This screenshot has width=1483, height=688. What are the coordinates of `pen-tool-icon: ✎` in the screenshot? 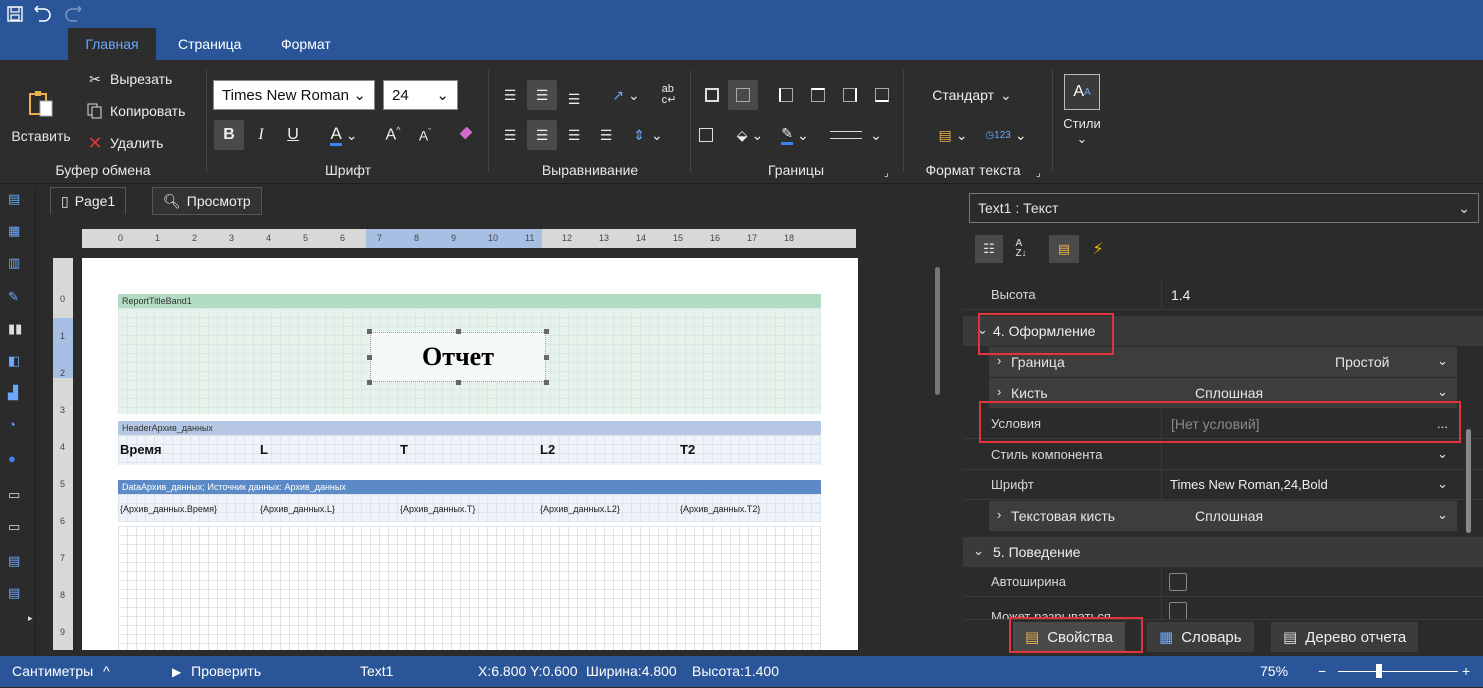 It's located at (18, 299).